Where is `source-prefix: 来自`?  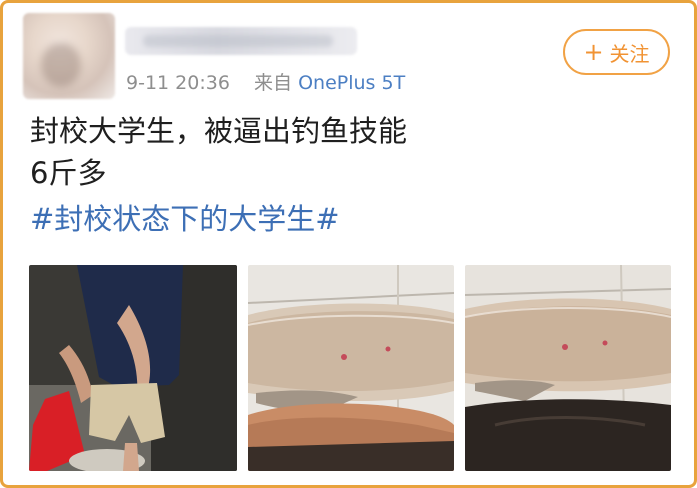 source-prefix: 来自 is located at coordinates (273, 83).